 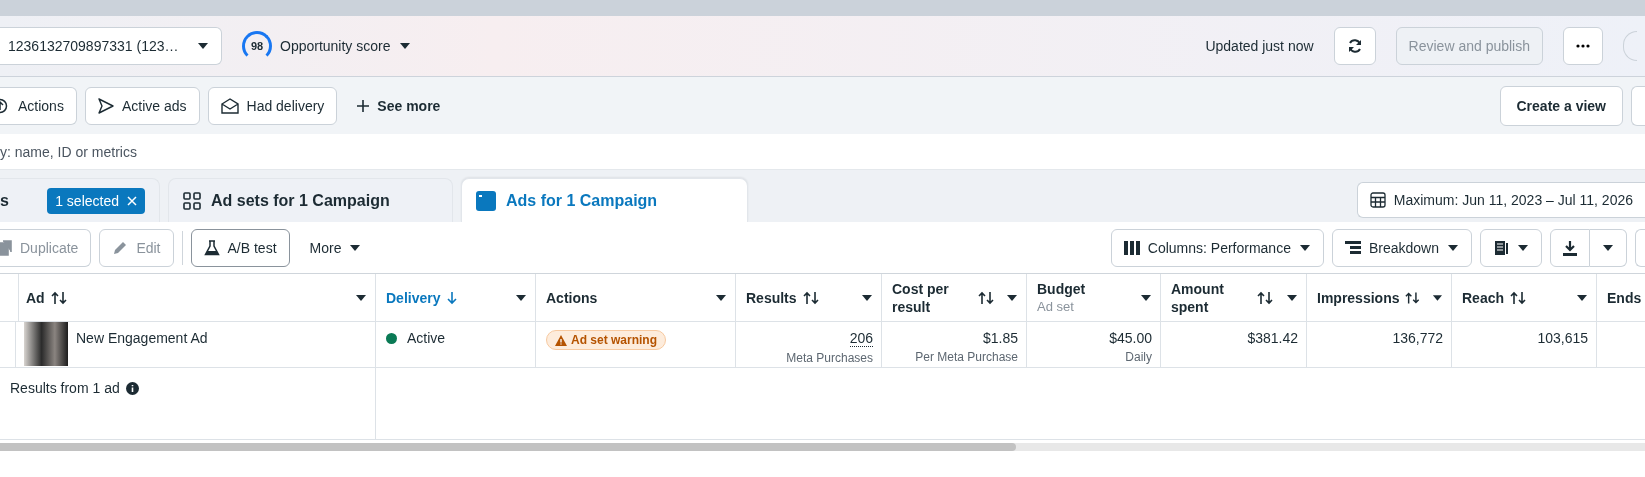 I want to click on filter-chip: Active ads, so click(x=142, y=105).